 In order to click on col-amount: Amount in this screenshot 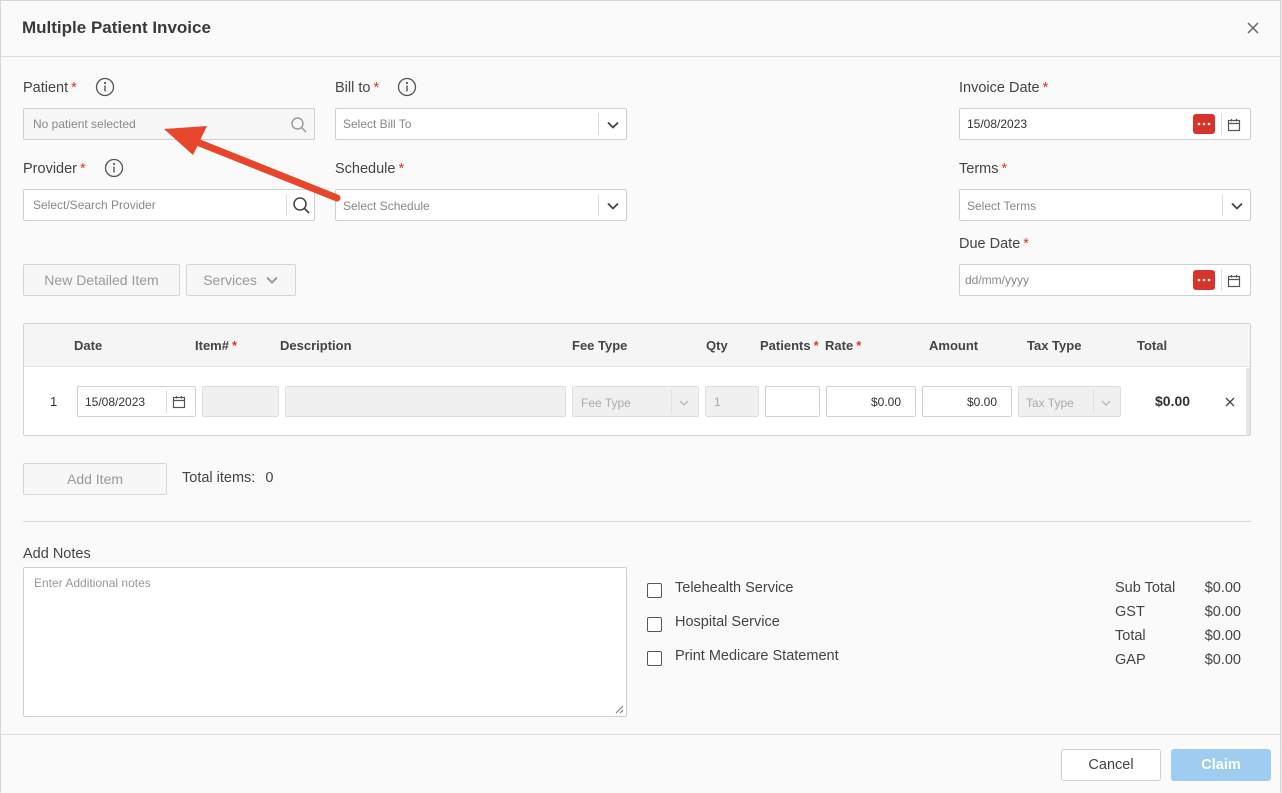, I will do `click(954, 345)`.